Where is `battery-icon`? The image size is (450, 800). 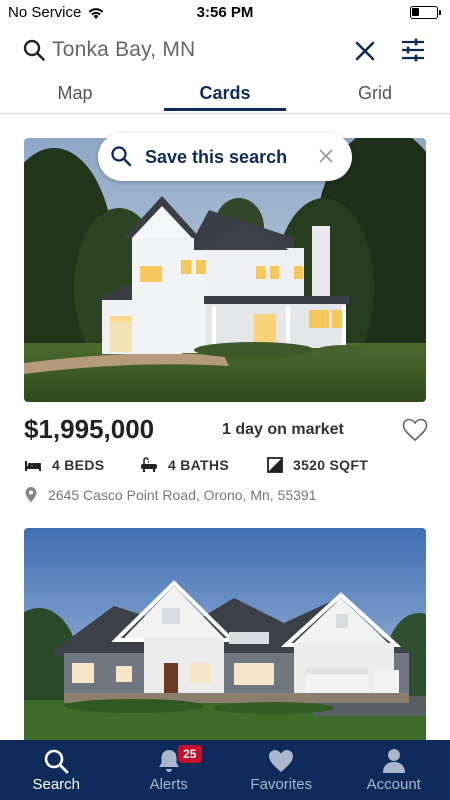 battery-icon is located at coordinates (425, 12).